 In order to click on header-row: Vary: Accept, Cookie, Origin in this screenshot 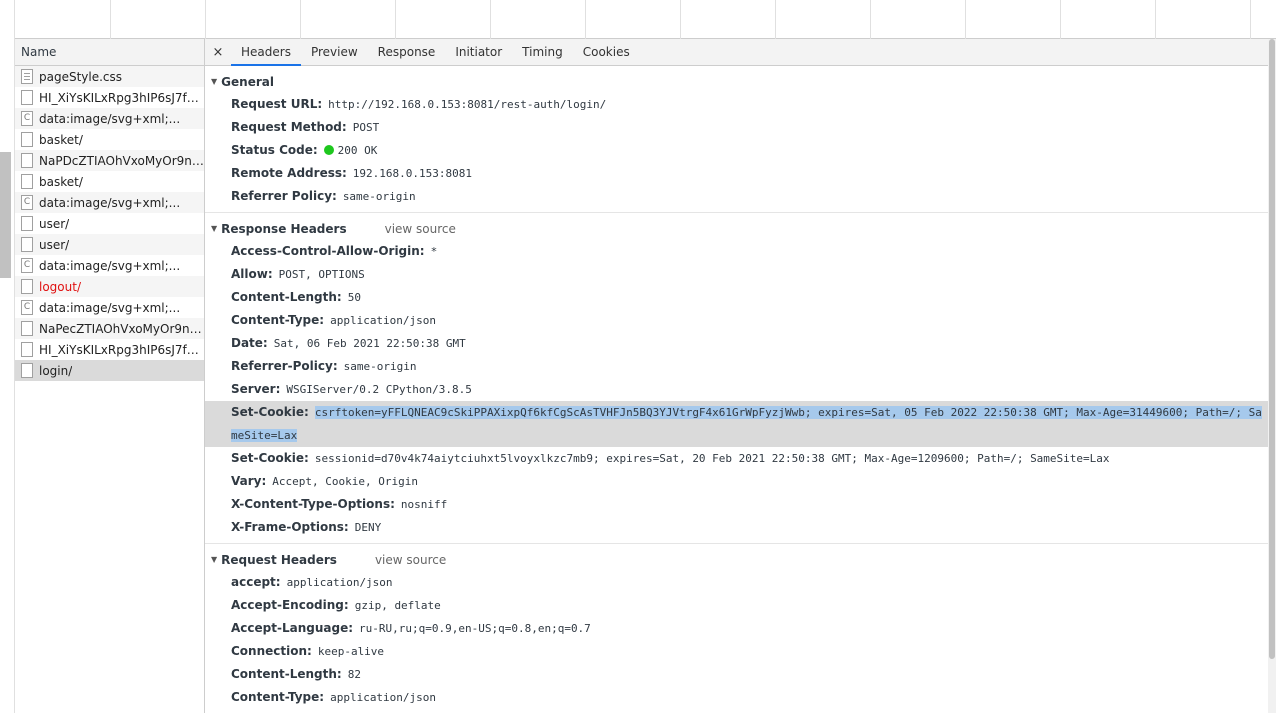, I will do `click(740, 481)`.